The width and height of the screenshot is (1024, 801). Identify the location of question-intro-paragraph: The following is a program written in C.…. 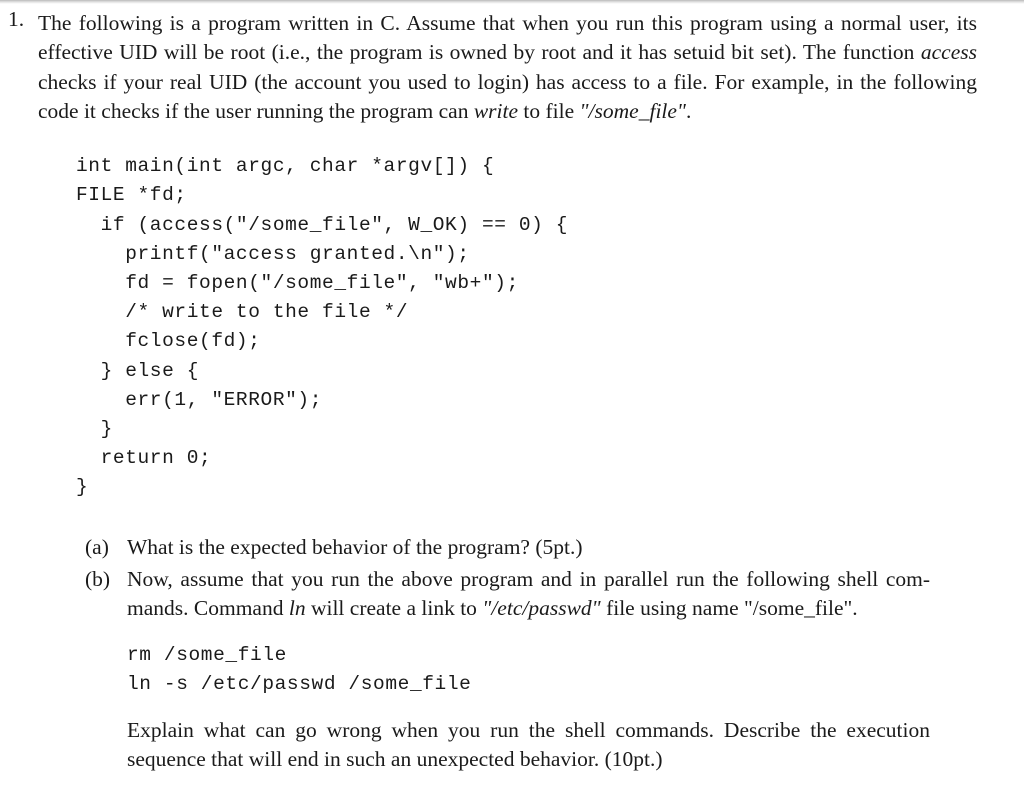
(507, 65).